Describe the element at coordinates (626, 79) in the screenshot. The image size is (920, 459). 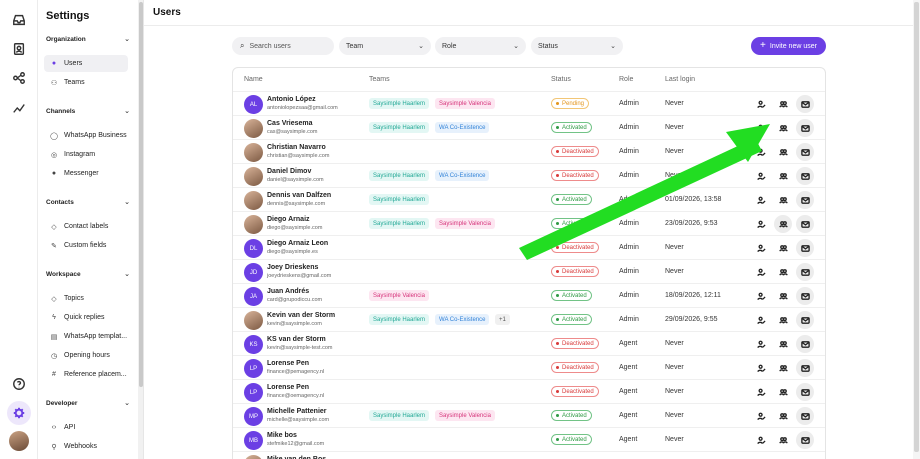
I see `column-header-role: Role` at that location.